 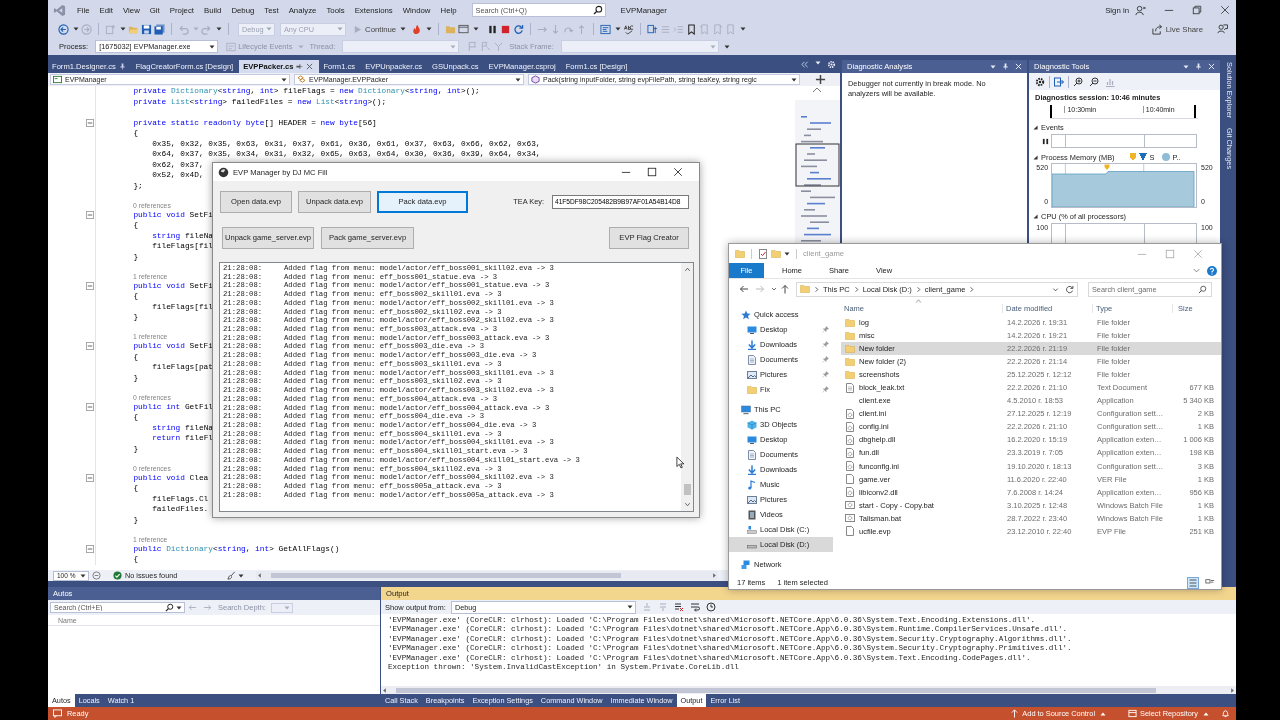 What do you see at coordinates (1078, 81) in the screenshot?
I see `zoom-in-icon` at bounding box center [1078, 81].